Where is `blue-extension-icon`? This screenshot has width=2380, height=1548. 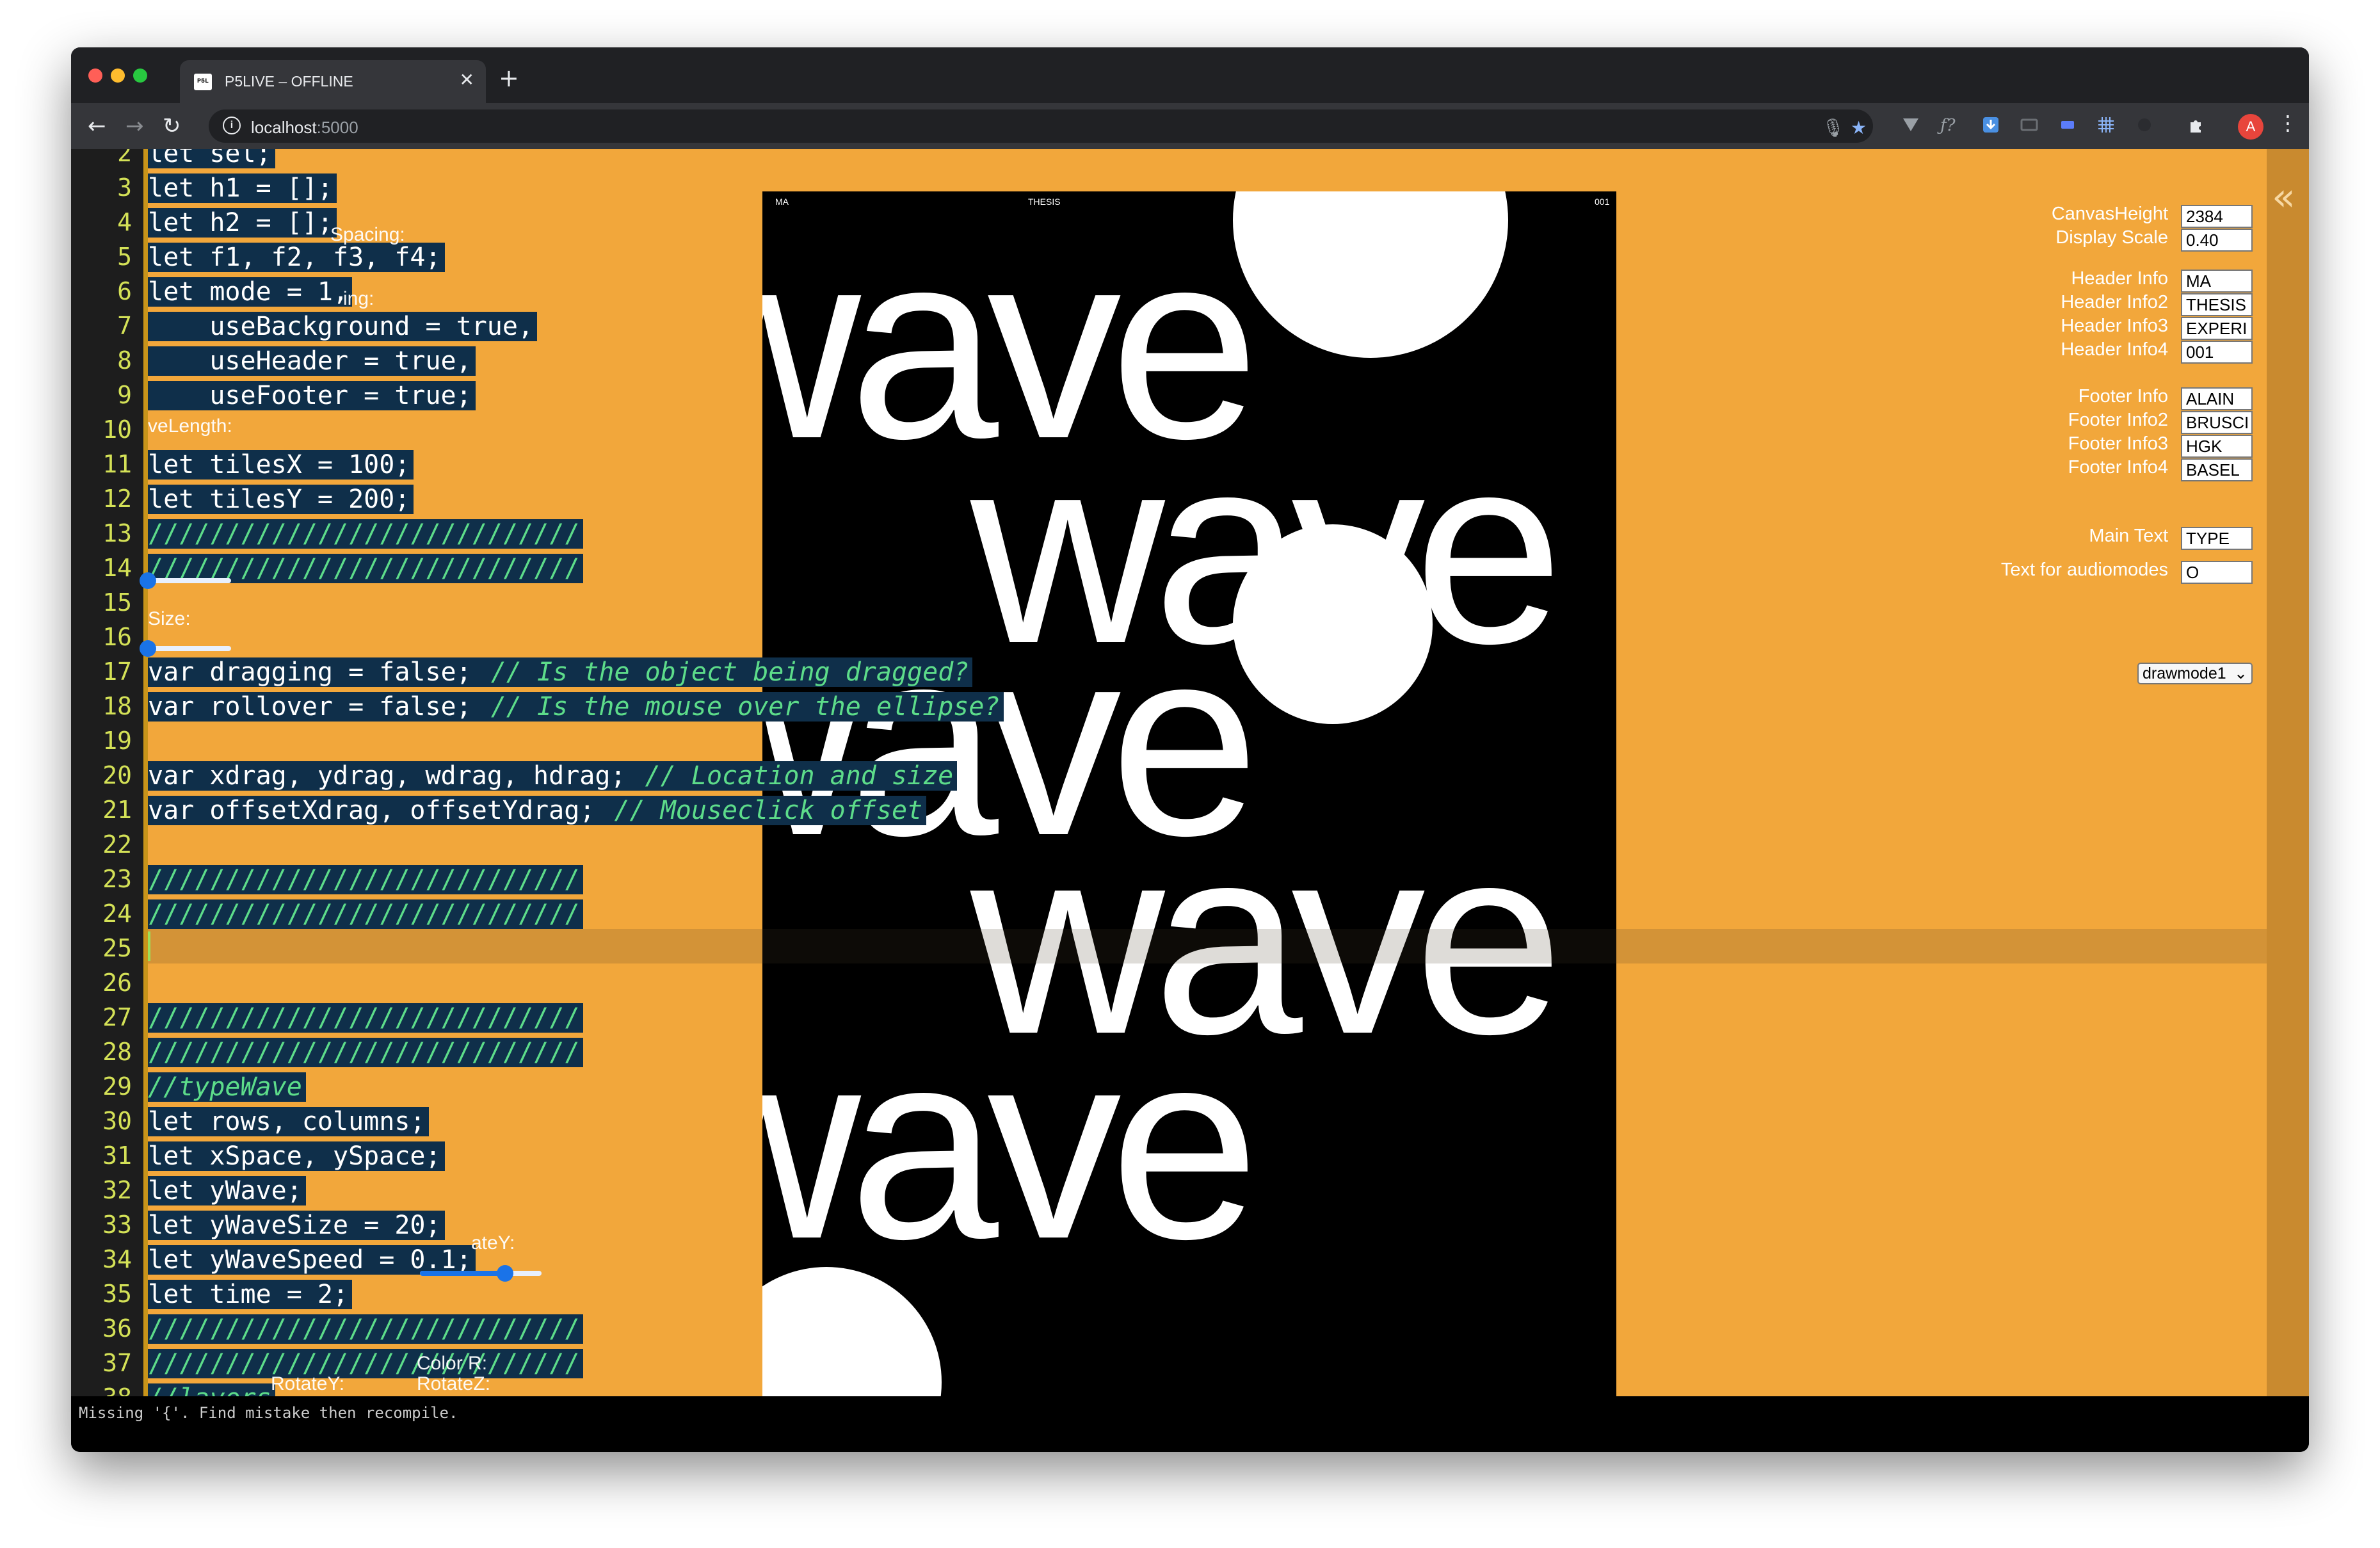 blue-extension-icon is located at coordinates (2068, 125).